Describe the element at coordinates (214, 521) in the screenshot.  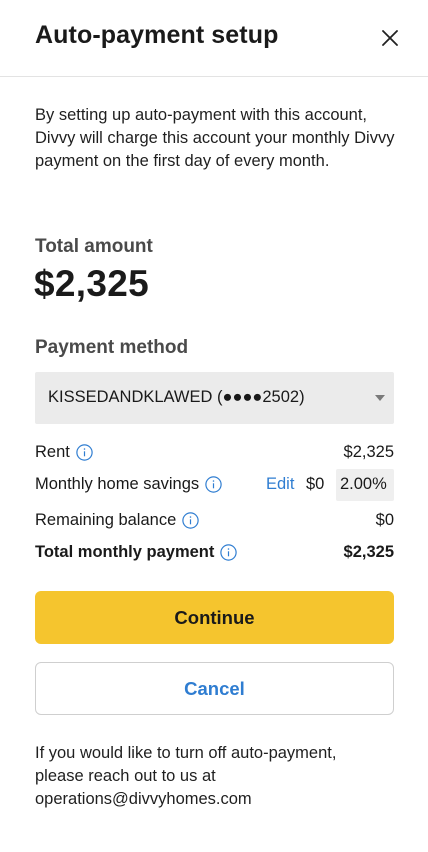
I see `remaining-row: Remaining balance $0` at that location.